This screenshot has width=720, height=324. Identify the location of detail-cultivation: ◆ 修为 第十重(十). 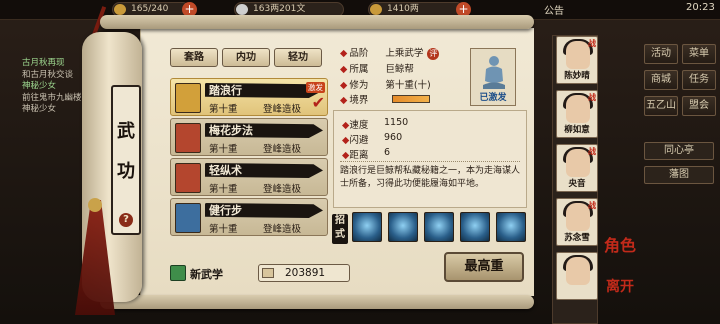
(385, 85).